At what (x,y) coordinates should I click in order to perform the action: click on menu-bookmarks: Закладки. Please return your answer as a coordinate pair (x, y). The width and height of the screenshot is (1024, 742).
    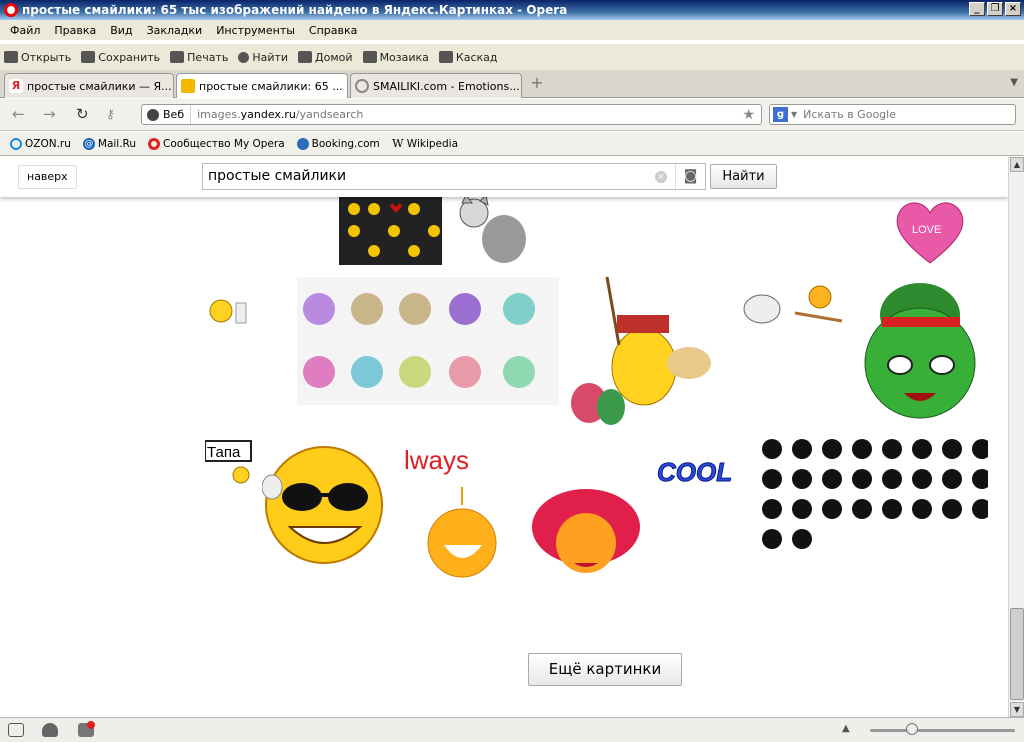
    Looking at the image, I should click on (175, 30).